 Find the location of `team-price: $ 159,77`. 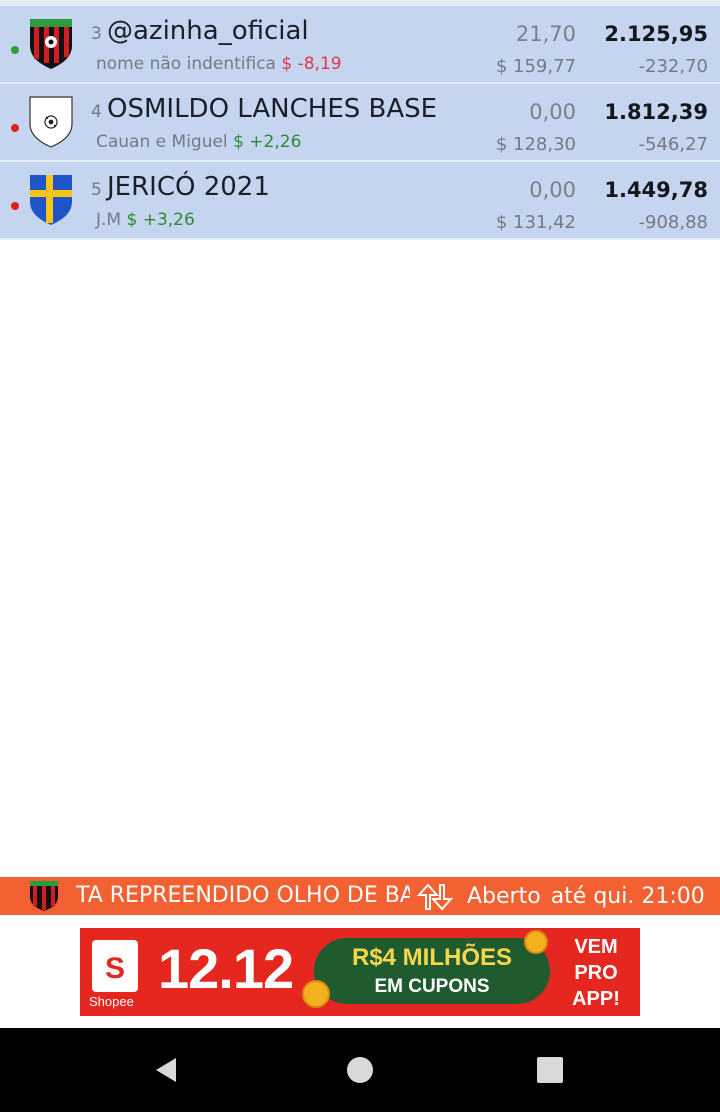

team-price: $ 159,77 is located at coordinates (535, 66).